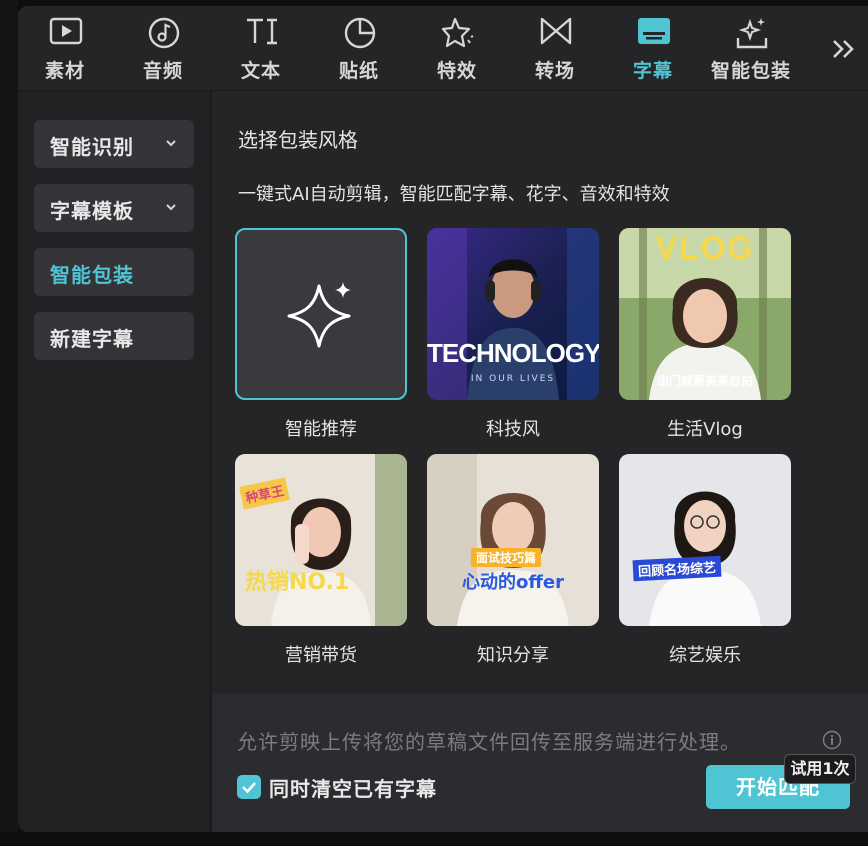 The width and height of the screenshot is (868, 846). What do you see at coordinates (750, 71) in the screenshot?
I see `tab-label: 智能包装` at bounding box center [750, 71].